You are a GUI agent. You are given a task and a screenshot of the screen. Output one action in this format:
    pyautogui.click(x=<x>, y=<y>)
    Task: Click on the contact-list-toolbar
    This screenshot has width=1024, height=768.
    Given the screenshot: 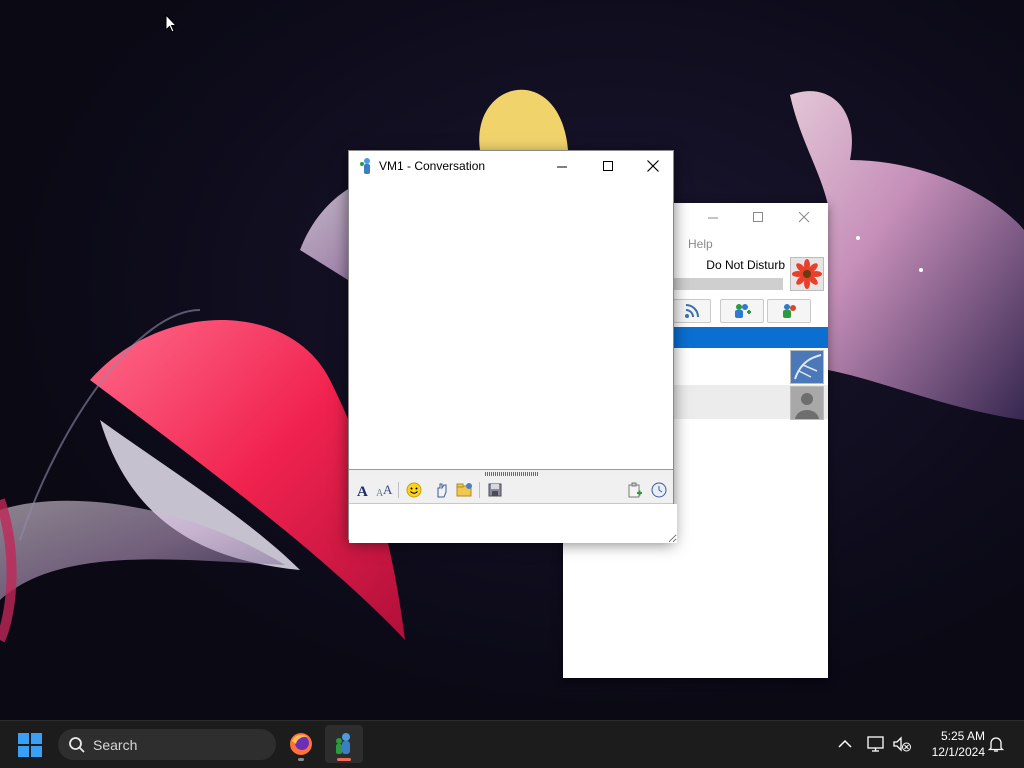 What is the action you would take?
    pyautogui.click(x=748, y=311)
    